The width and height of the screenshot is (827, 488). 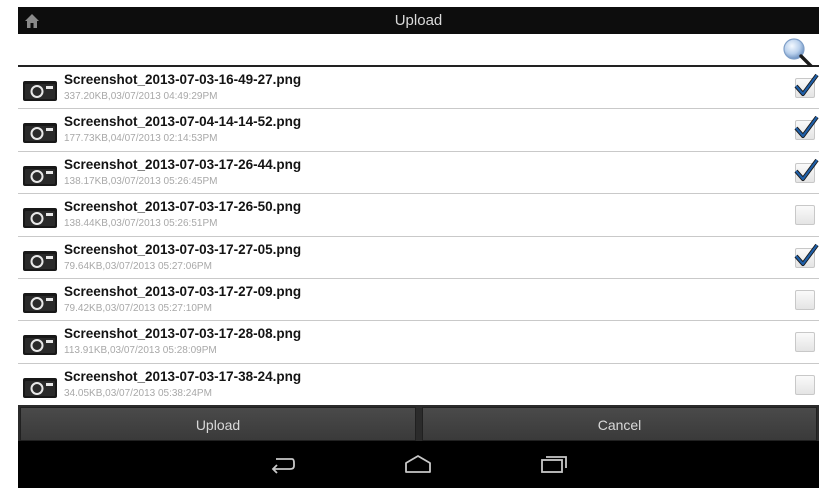 What do you see at coordinates (140, 351) in the screenshot?
I see `file-meta: 113.91KB,03/07/2013 05:28:09PM` at bounding box center [140, 351].